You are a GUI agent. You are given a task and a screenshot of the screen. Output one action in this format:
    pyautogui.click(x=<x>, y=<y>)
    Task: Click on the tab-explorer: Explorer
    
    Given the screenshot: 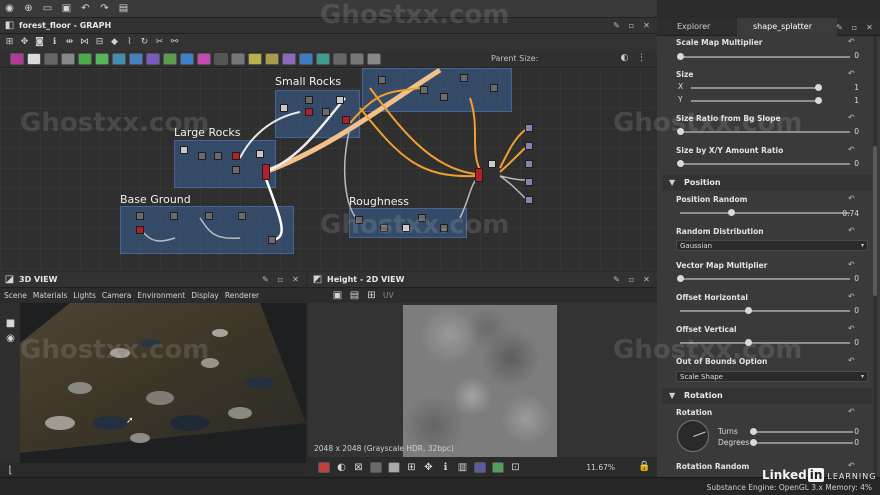 What is the action you would take?
    pyautogui.click(x=702, y=27)
    